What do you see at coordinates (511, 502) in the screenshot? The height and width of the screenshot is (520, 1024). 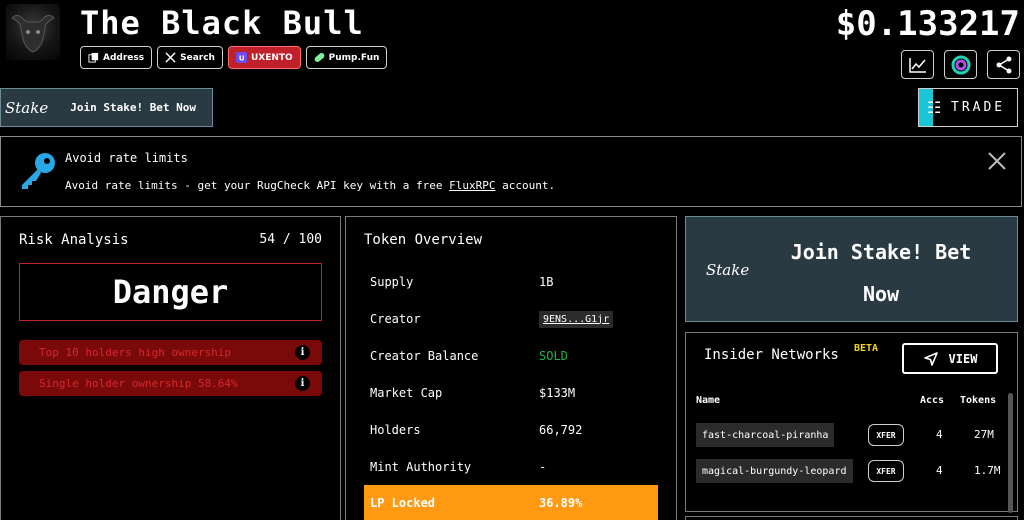 I see `overview-row-lp-locked: LP Locked 36.89%` at bounding box center [511, 502].